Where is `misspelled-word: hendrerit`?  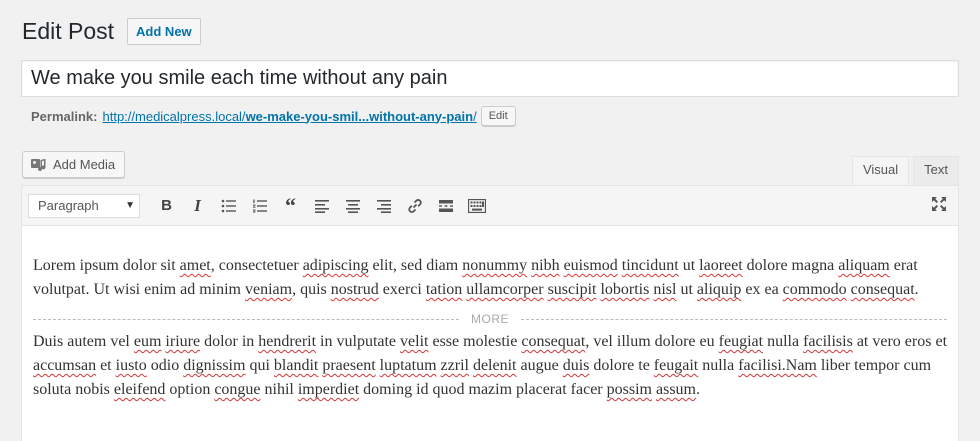 misspelled-word: hendrerit is located at coordinates (287, 341).